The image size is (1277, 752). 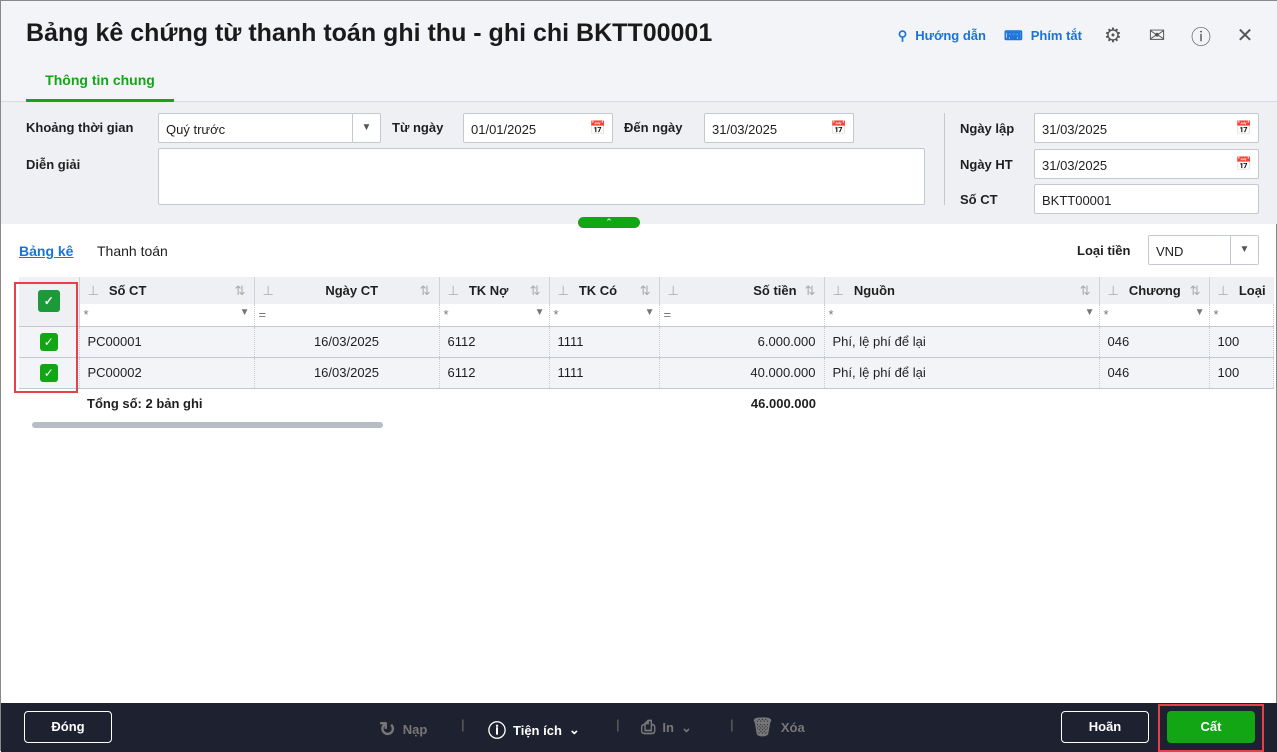 What do you see at coordinates (100, 86) in the screenshot?
I see `tab-general-info: Thông tin chung` at bounding box center [100, 86].